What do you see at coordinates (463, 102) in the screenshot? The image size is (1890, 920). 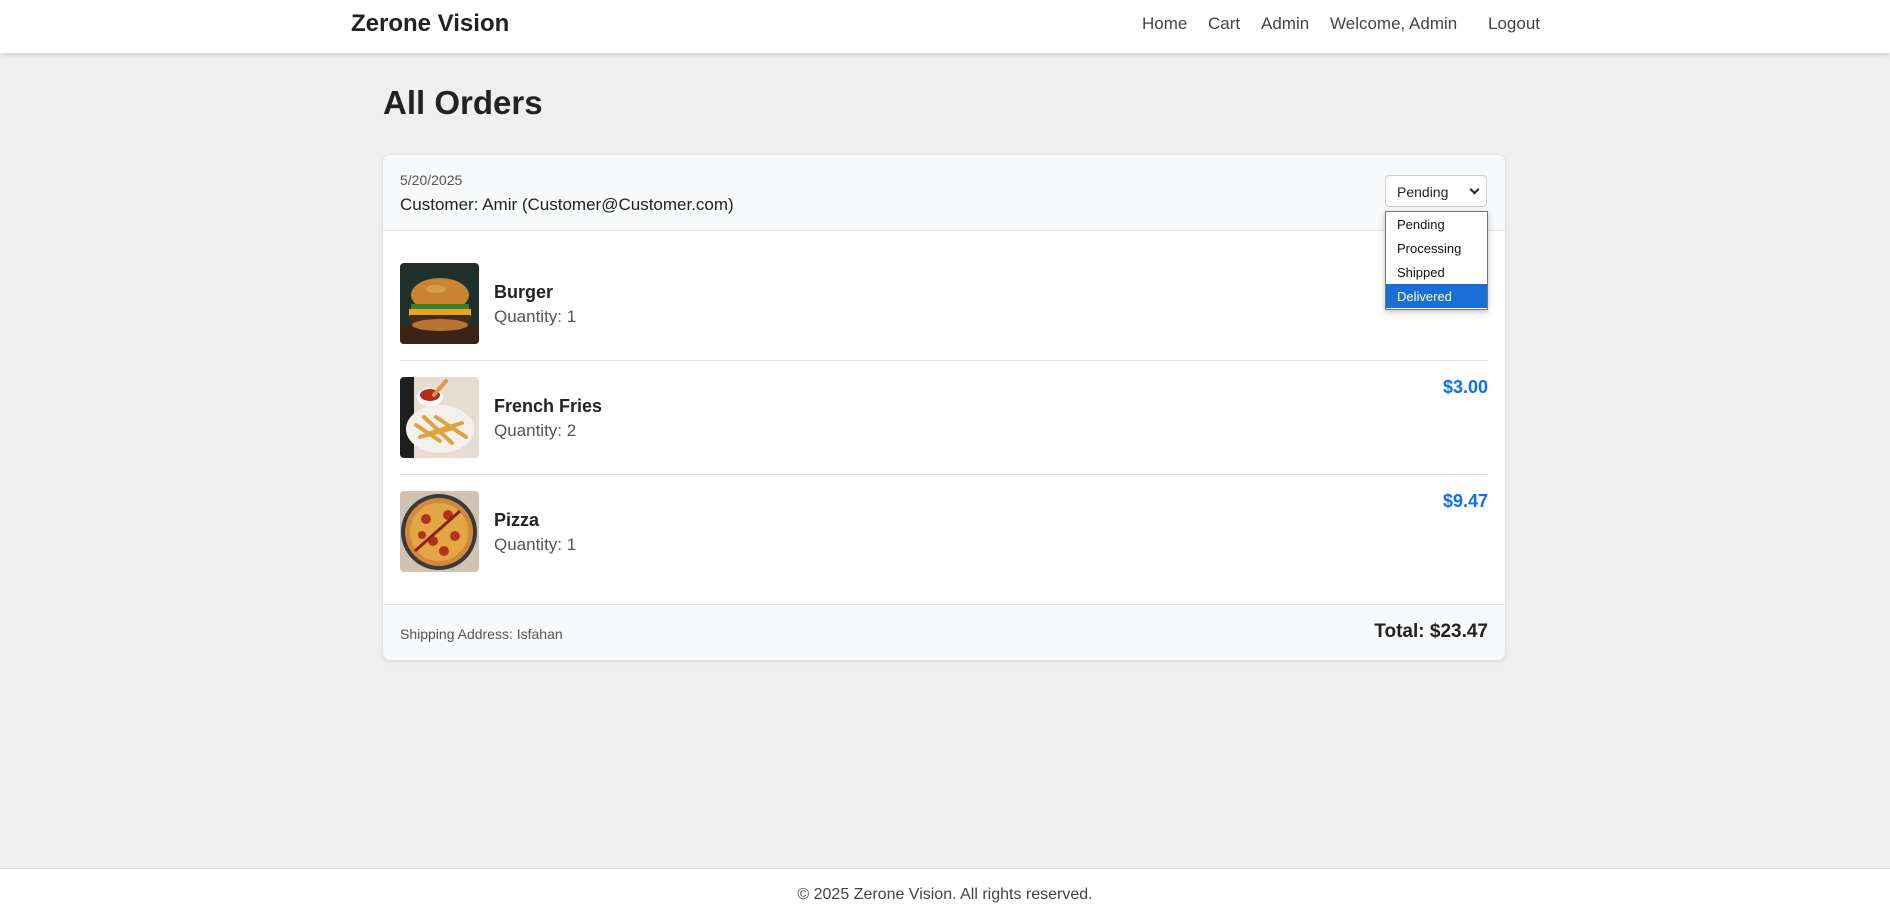 I see `page-title: All Orders` at bounding box center [463, 102].